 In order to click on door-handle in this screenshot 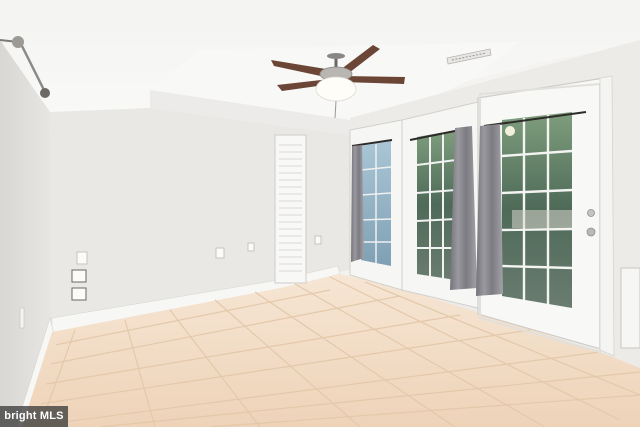, I will do `click(591, 232)`.